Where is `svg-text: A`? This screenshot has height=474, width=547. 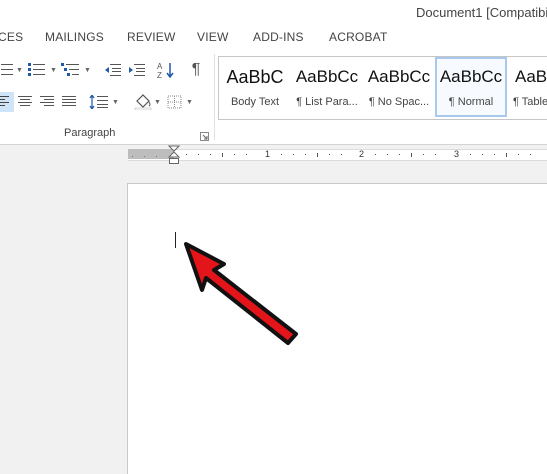 svg-text: A is located at coordinates (160, 66).